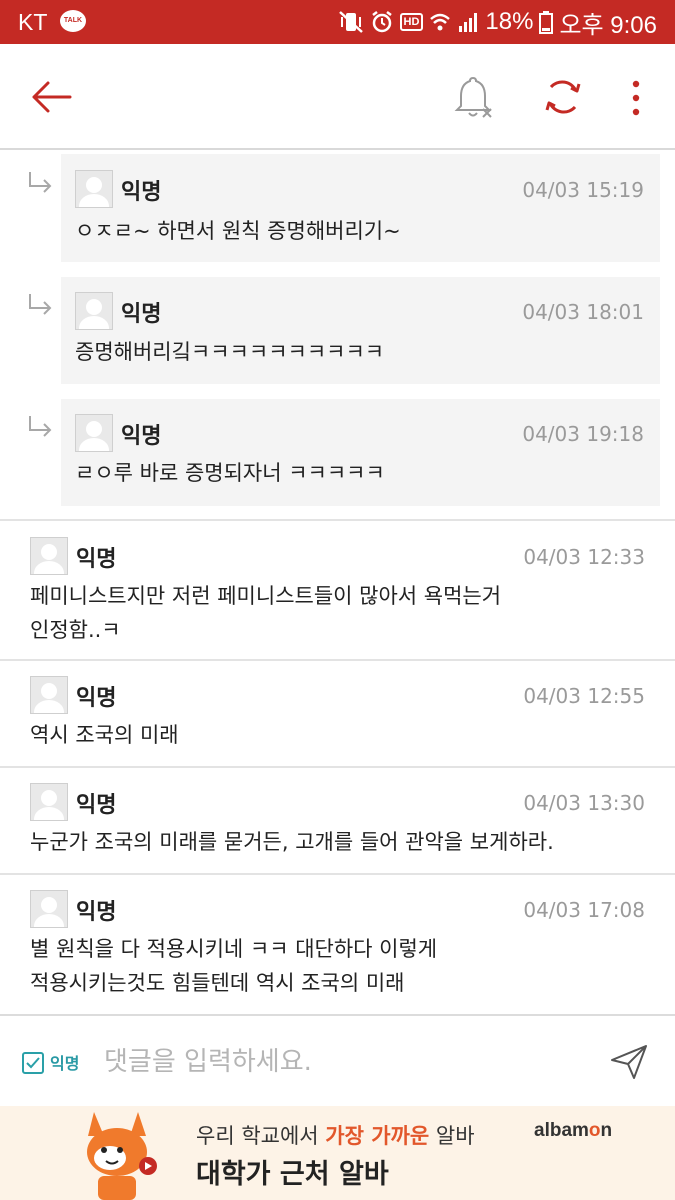  What do you see at coordinates (230, 352) in the screenshot?
I see `comment-text: 증명해버리깈ㅋㅋㅋㅋㅋㅋㅋㅋㅋㅋ` at bounding box center [230, 352].